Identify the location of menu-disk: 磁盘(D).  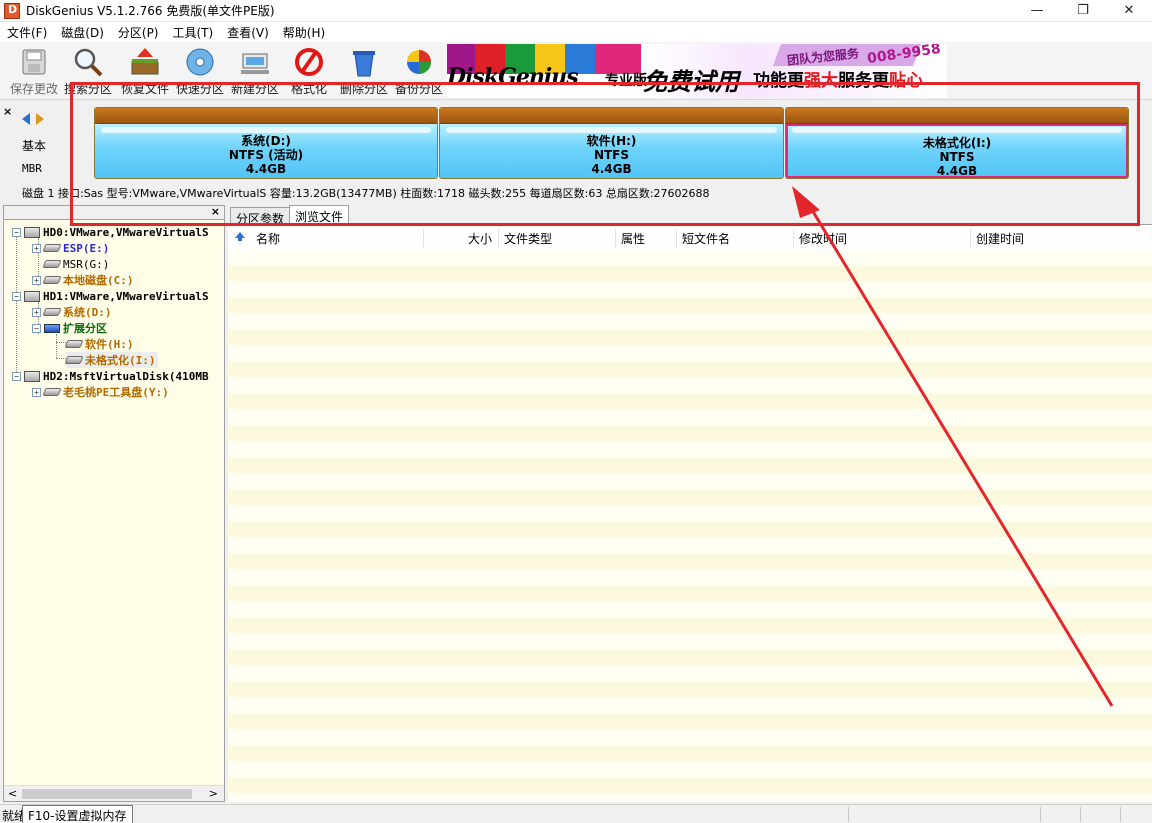
(82, 32).